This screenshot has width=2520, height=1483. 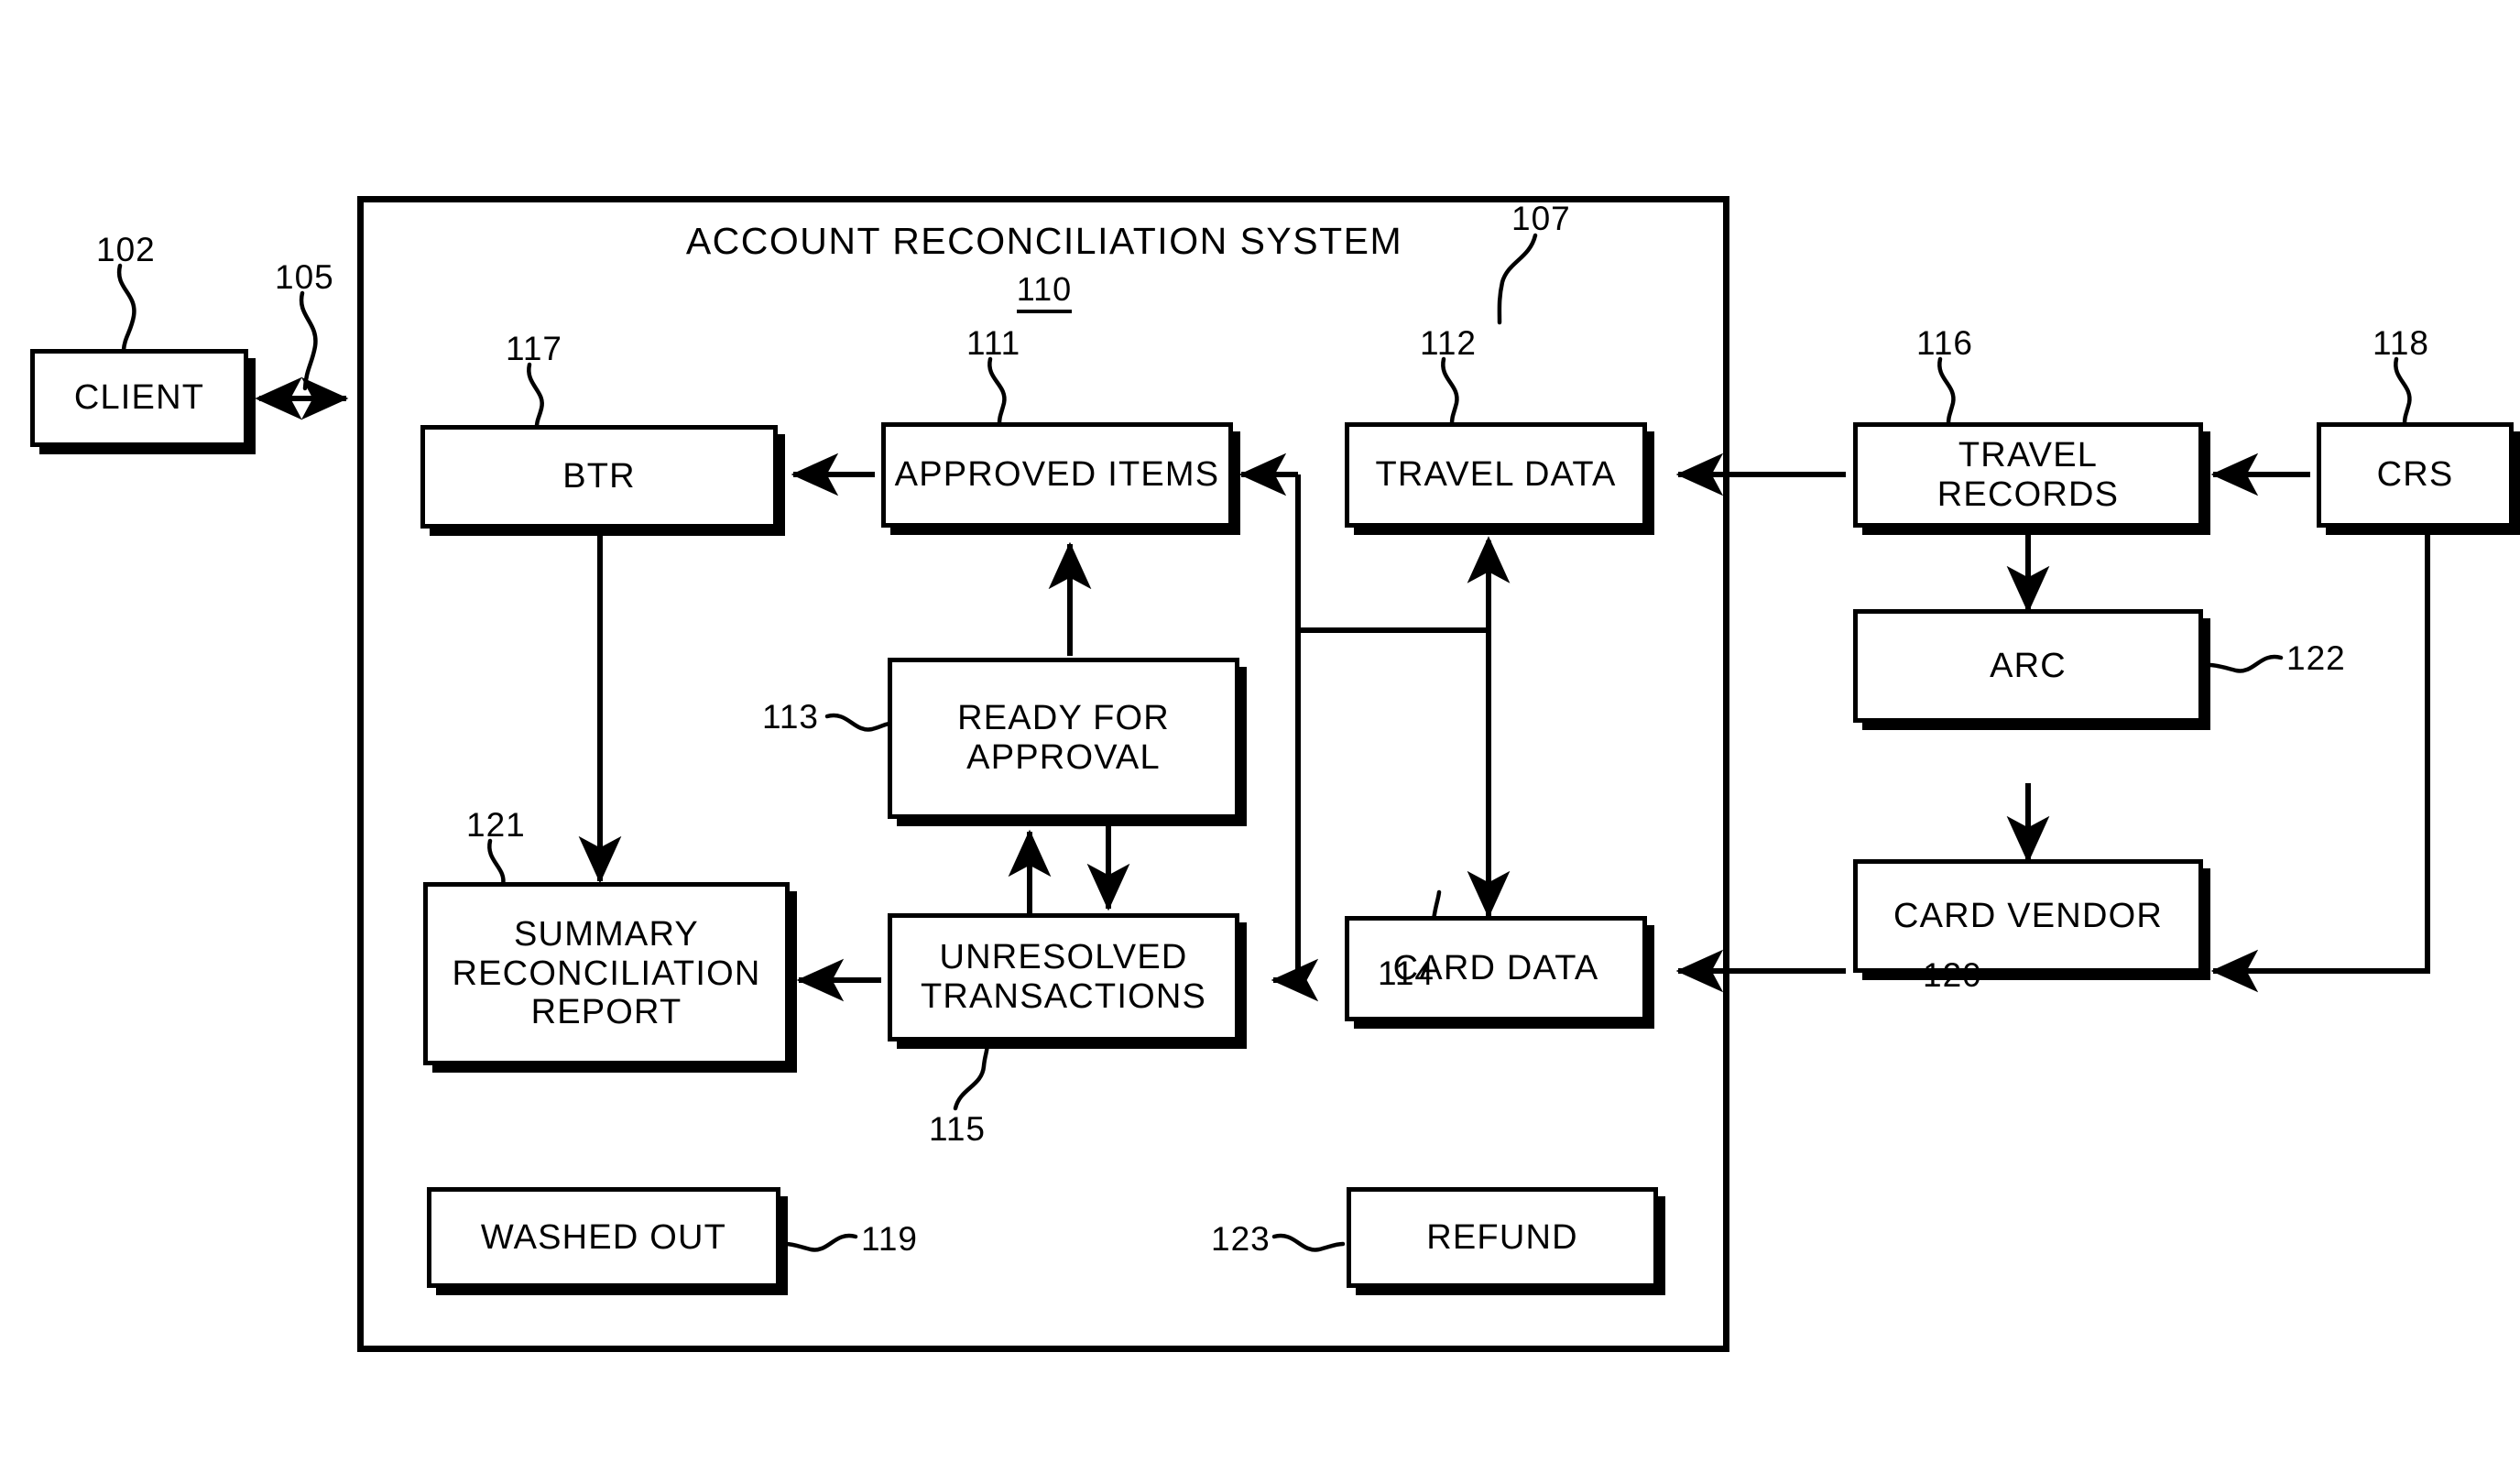 What do you see at coordinates (1952, 975) in the screenshot?
I see `ref-numeral-120: 120` at bounding box center [1952, 975].